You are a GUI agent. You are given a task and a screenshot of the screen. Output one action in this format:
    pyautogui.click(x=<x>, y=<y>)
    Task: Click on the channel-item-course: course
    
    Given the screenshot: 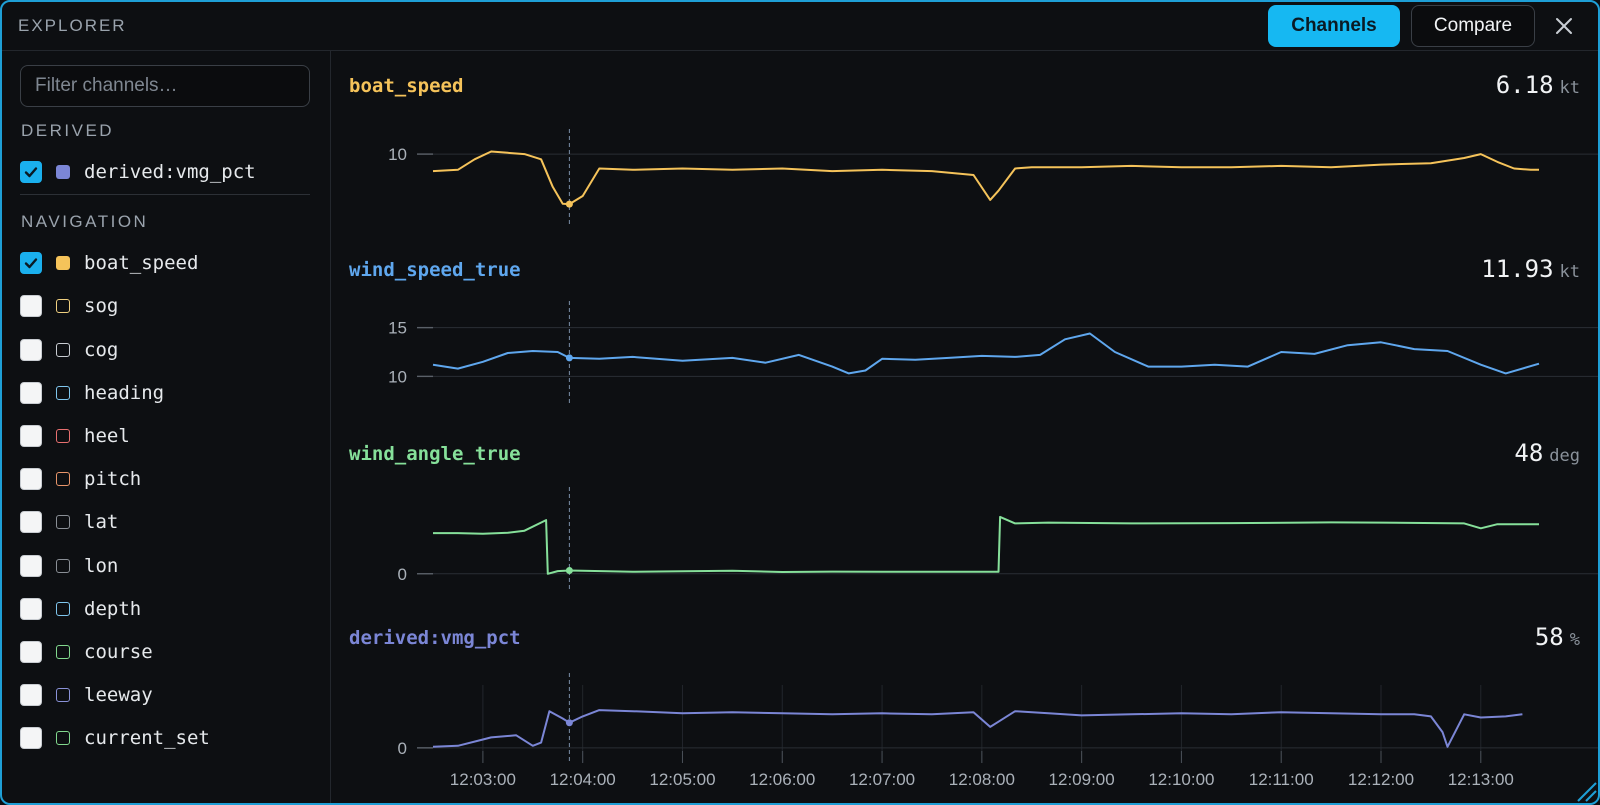 What is the action you would take?
    pyautogui.click(x=170, y=652)
    